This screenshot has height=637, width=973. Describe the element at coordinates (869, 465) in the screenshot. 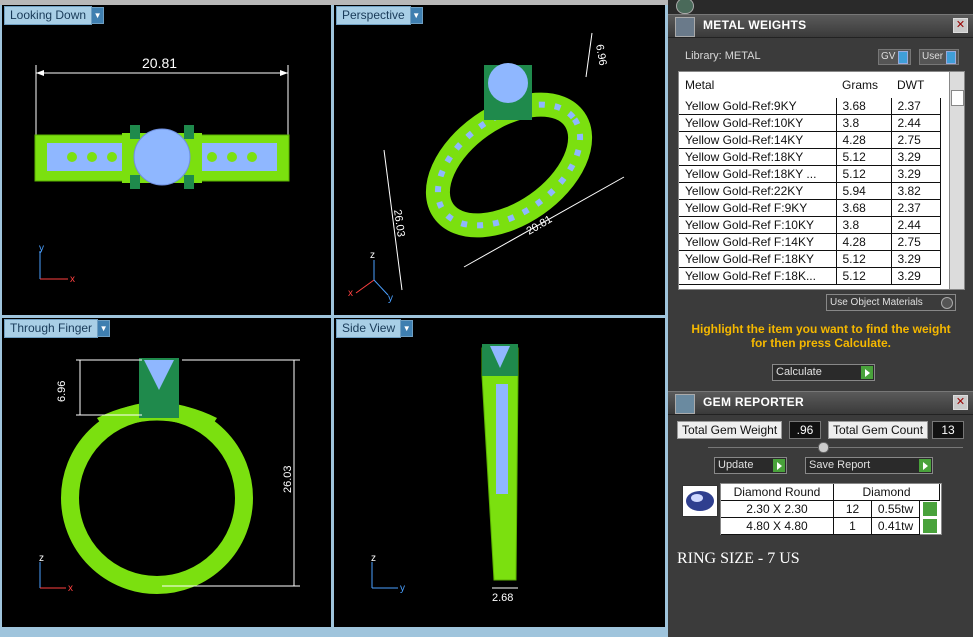

I see `save-report-button: Save Report` at that location.